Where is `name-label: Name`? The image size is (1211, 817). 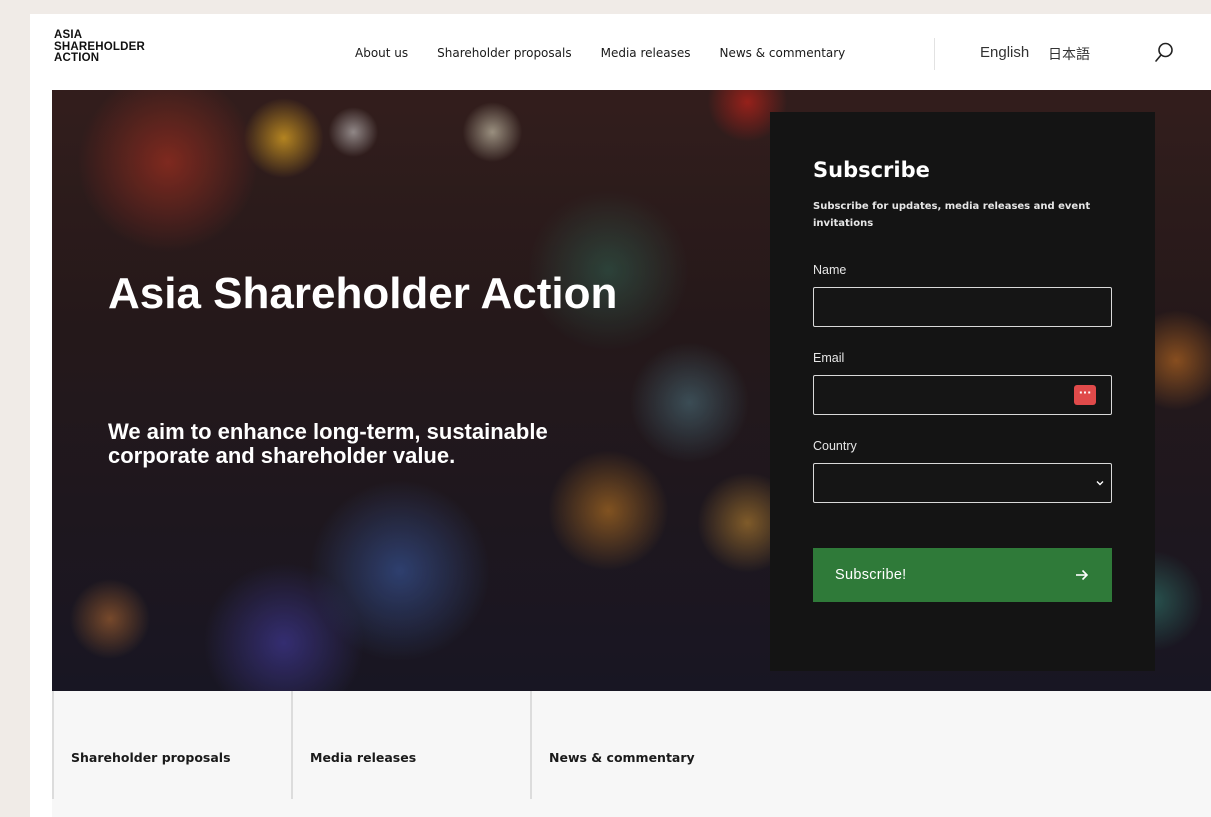 name-label: Name is located at coordinates (830, 270).